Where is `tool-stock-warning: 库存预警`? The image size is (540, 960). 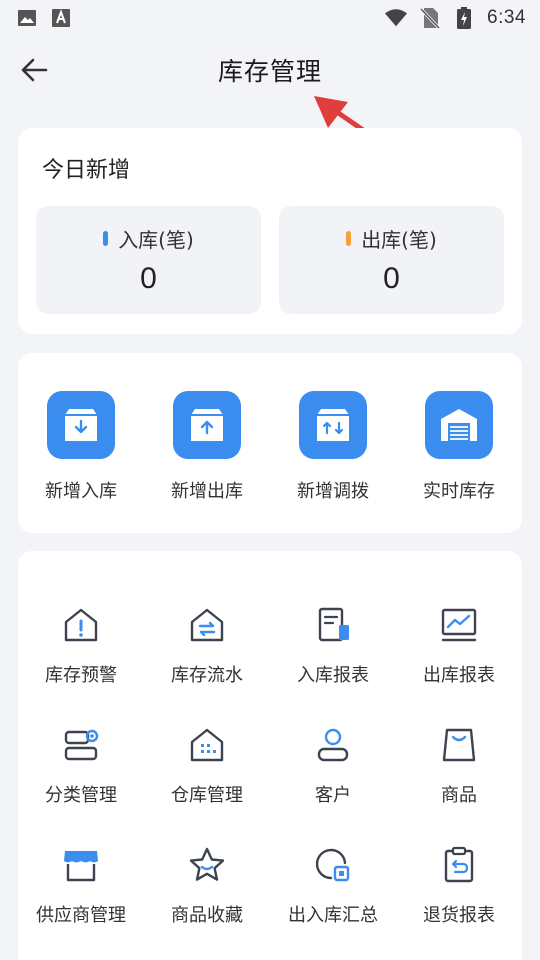
tool-stock-warning: 库存预警 is located at coordinates (81, 655).